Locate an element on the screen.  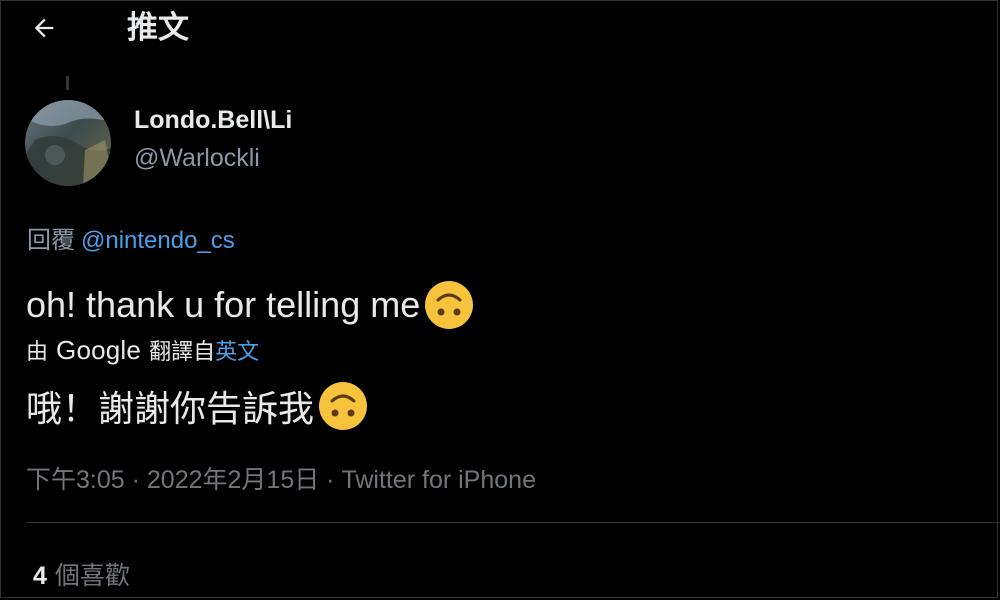
avatar is located at coordinates (68, 143).